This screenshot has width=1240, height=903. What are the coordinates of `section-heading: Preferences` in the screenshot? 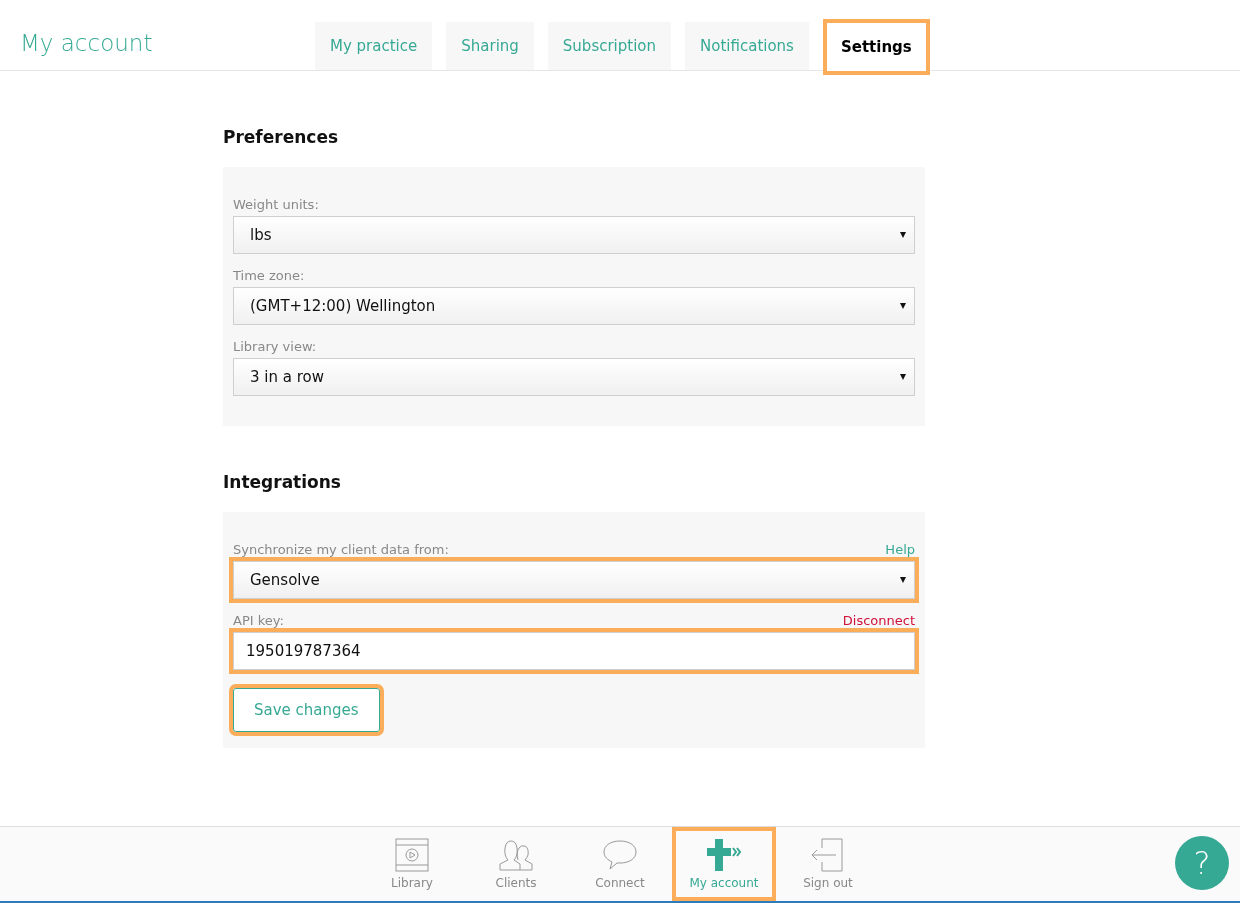 It's located at (281, 137).